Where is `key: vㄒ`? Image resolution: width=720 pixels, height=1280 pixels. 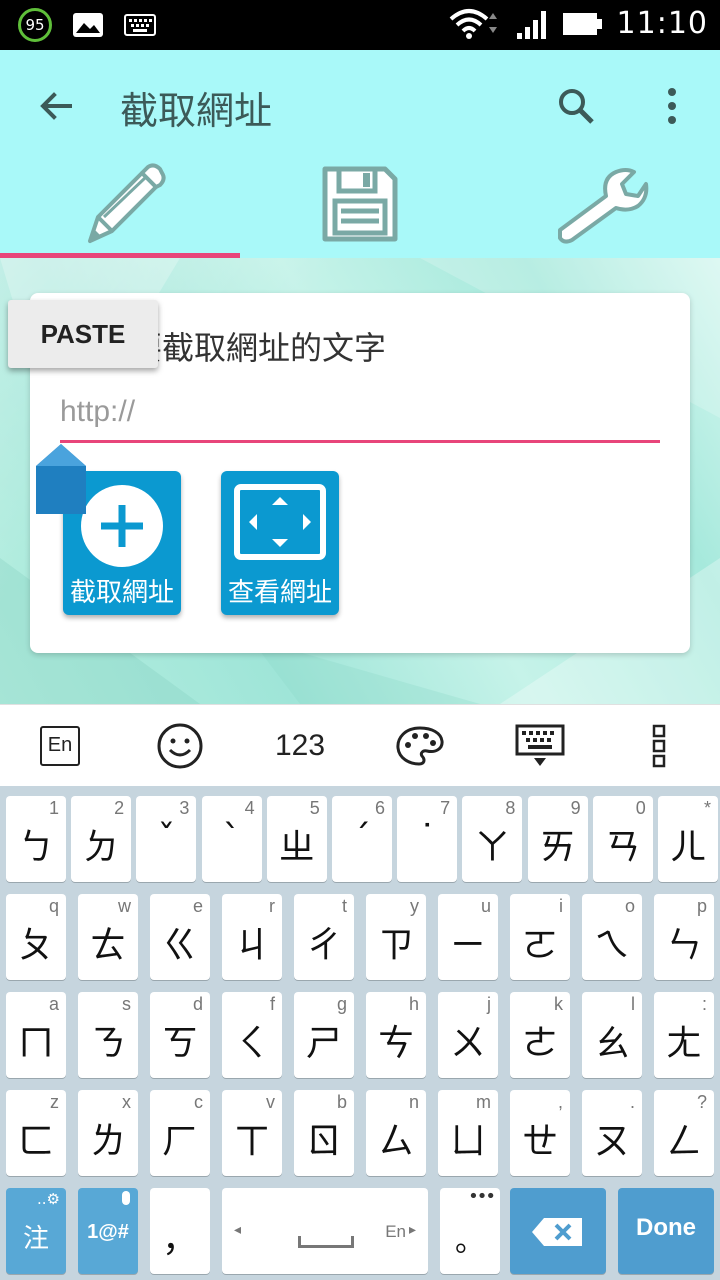 key: vㄒ is located at coordinates (252, 1133).